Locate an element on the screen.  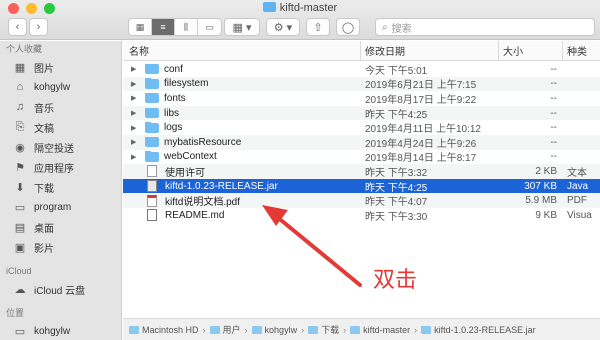
icon-view-button: ▦ is located at coordinates (140, 27).